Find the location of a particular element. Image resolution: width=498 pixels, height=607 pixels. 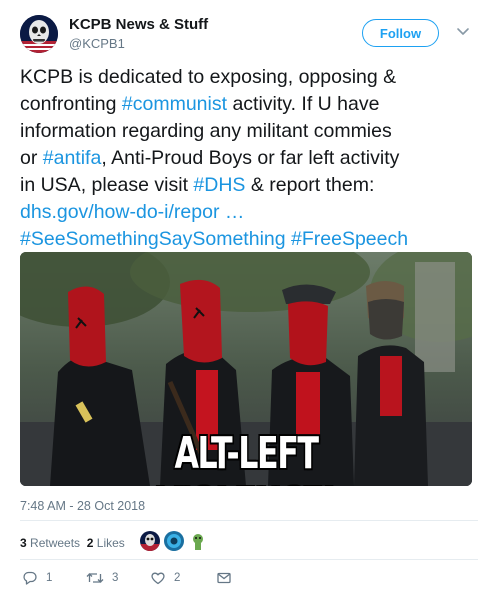

like-count: 2 is located at coordinates (177, 578).